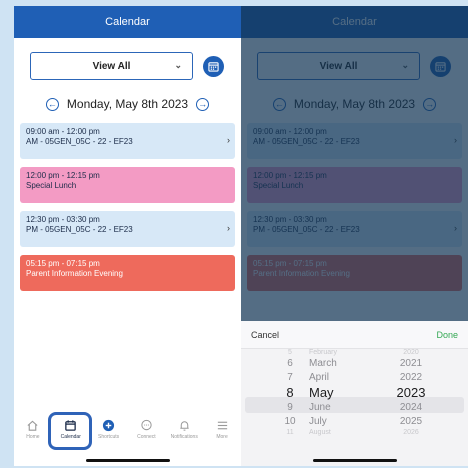  I want to click on wheel-option: July, so click(339, 422).